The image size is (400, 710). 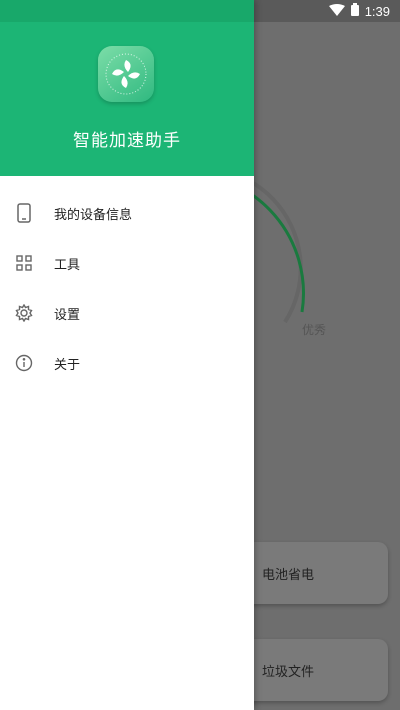 What do you see at coordinates (24, 263) in the screenshot?
I see `grid-icon` at bounding box center [24, 263].